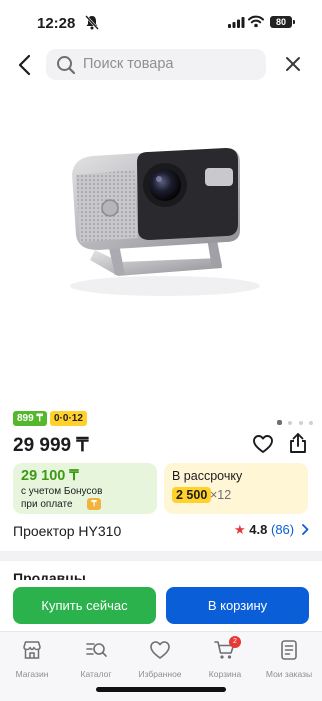 Image resolution: width=322 pixels, height=701 pixels. Describe the element at coordinates (32, 650) in the screenshot. I see `shop-icon` at that location.